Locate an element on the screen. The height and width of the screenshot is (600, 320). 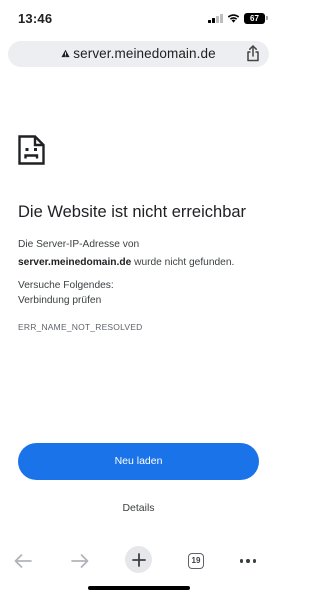
status-icons: 67 is located at coordinates (238, 18).